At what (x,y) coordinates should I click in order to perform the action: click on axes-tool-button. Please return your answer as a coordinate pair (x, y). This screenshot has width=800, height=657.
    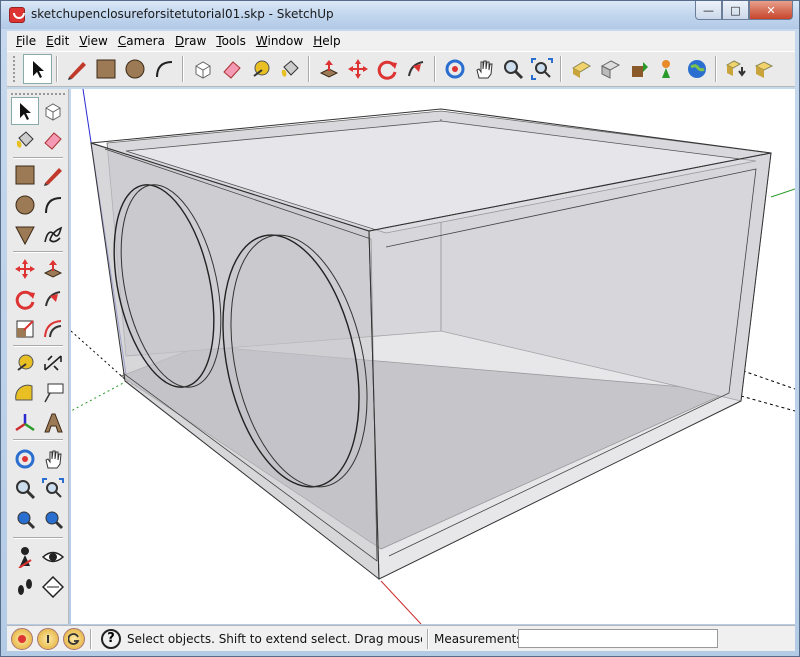
    Looking at the image, I should click on (25, 423).